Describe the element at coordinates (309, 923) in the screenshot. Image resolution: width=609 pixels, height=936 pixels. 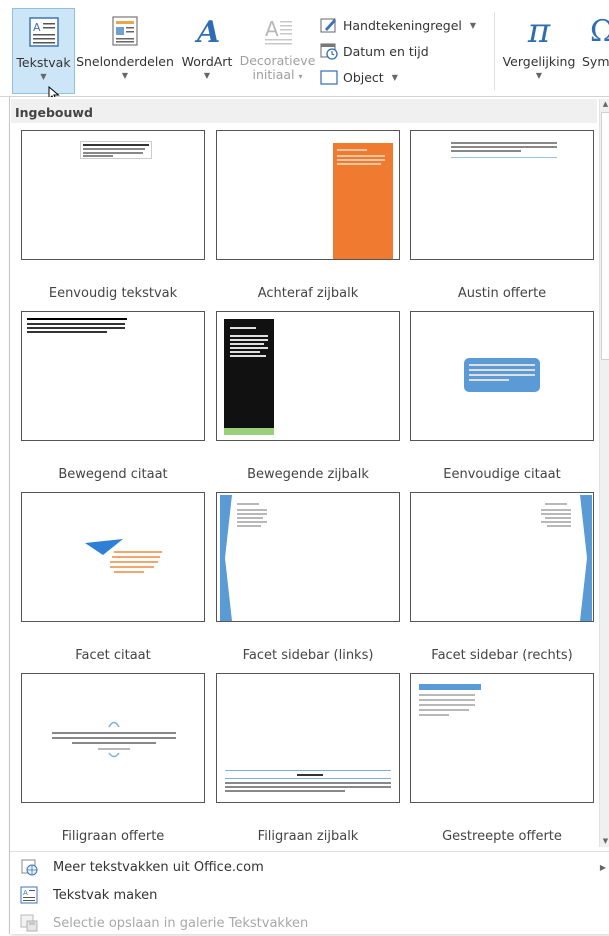
I see `menu-item-selectie-opslaan: Selectie opslaan in galerie Tekstvakken` at that location.